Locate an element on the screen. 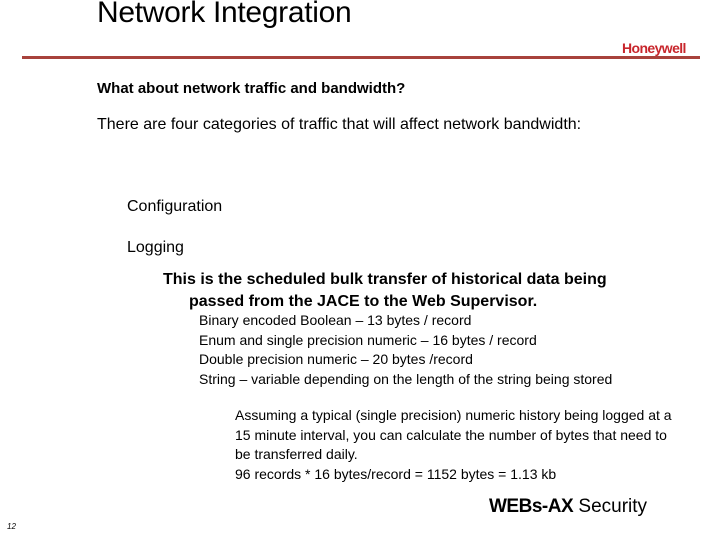 The width and height of the screenshot is (720, 540). footer-brand: WEBs-AX Security is located at coordinates (568, 507).